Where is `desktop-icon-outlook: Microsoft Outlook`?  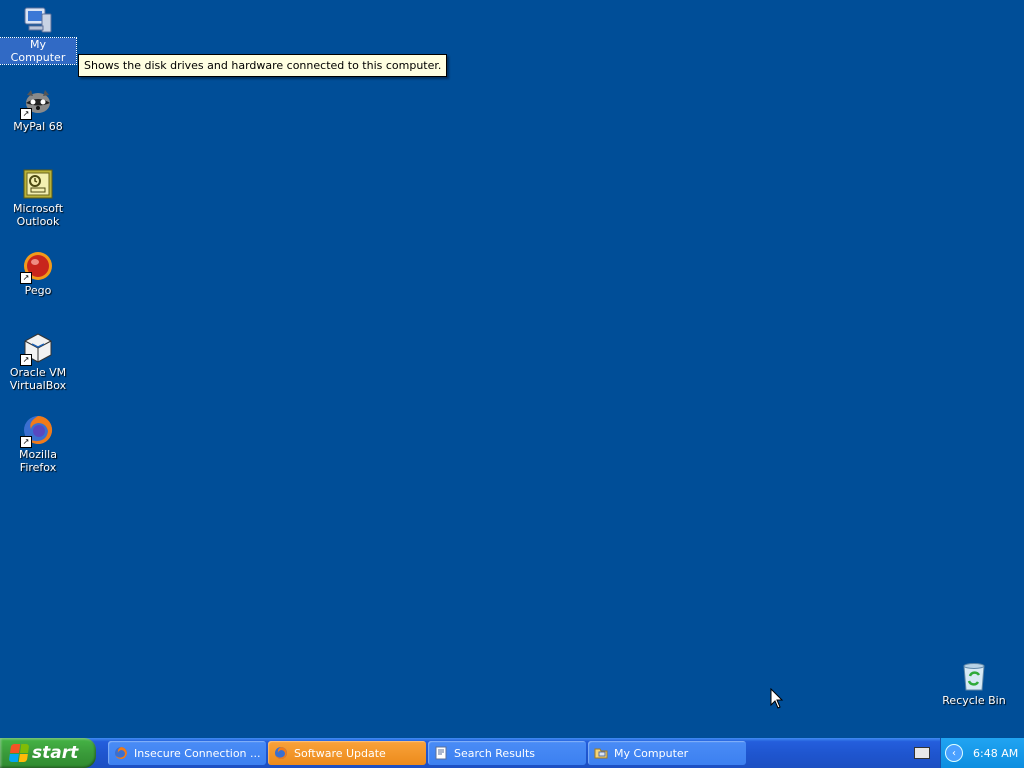 desktop-icon-outlook: Microsoft Outlook is located at coordinates (38, 198).